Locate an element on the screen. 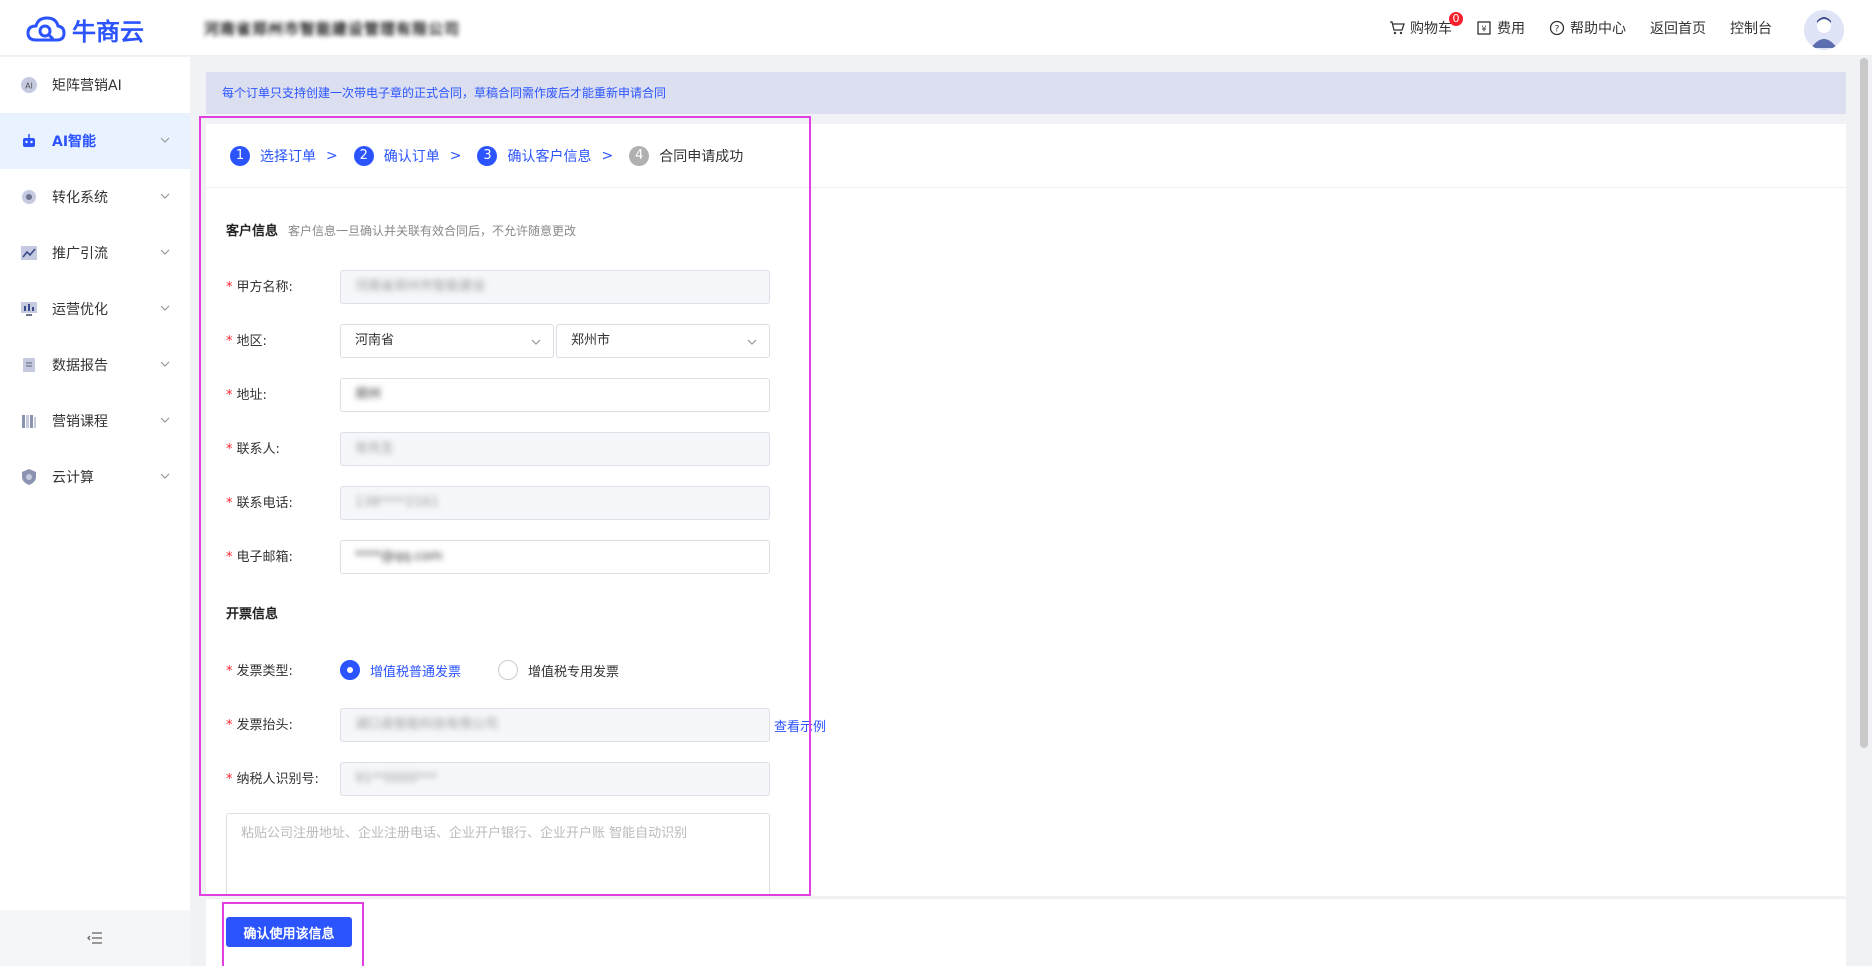 The height and width of the screenshot is (966, 1872). form-scrollbar is located at coordinates (1838, 522).